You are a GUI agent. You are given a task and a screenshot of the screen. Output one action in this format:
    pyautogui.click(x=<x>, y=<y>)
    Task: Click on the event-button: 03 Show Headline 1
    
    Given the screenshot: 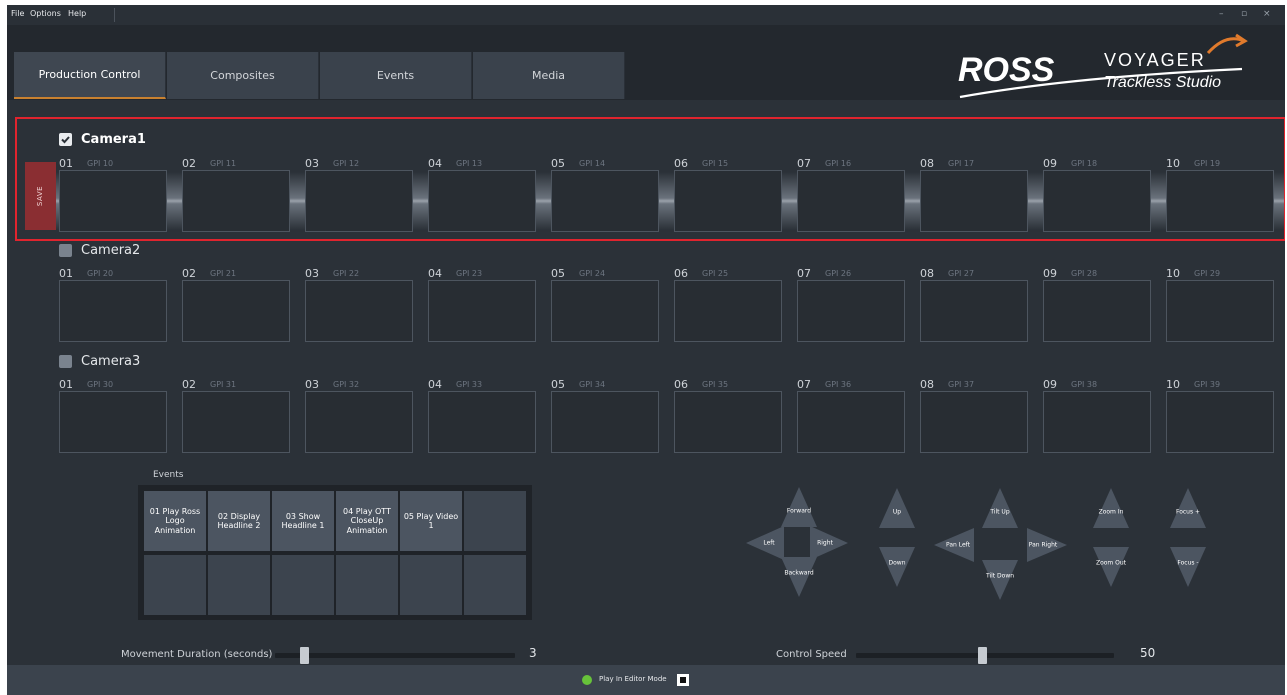 What is the action you would take?
    pyautogui.click(x=303, y=521)
    